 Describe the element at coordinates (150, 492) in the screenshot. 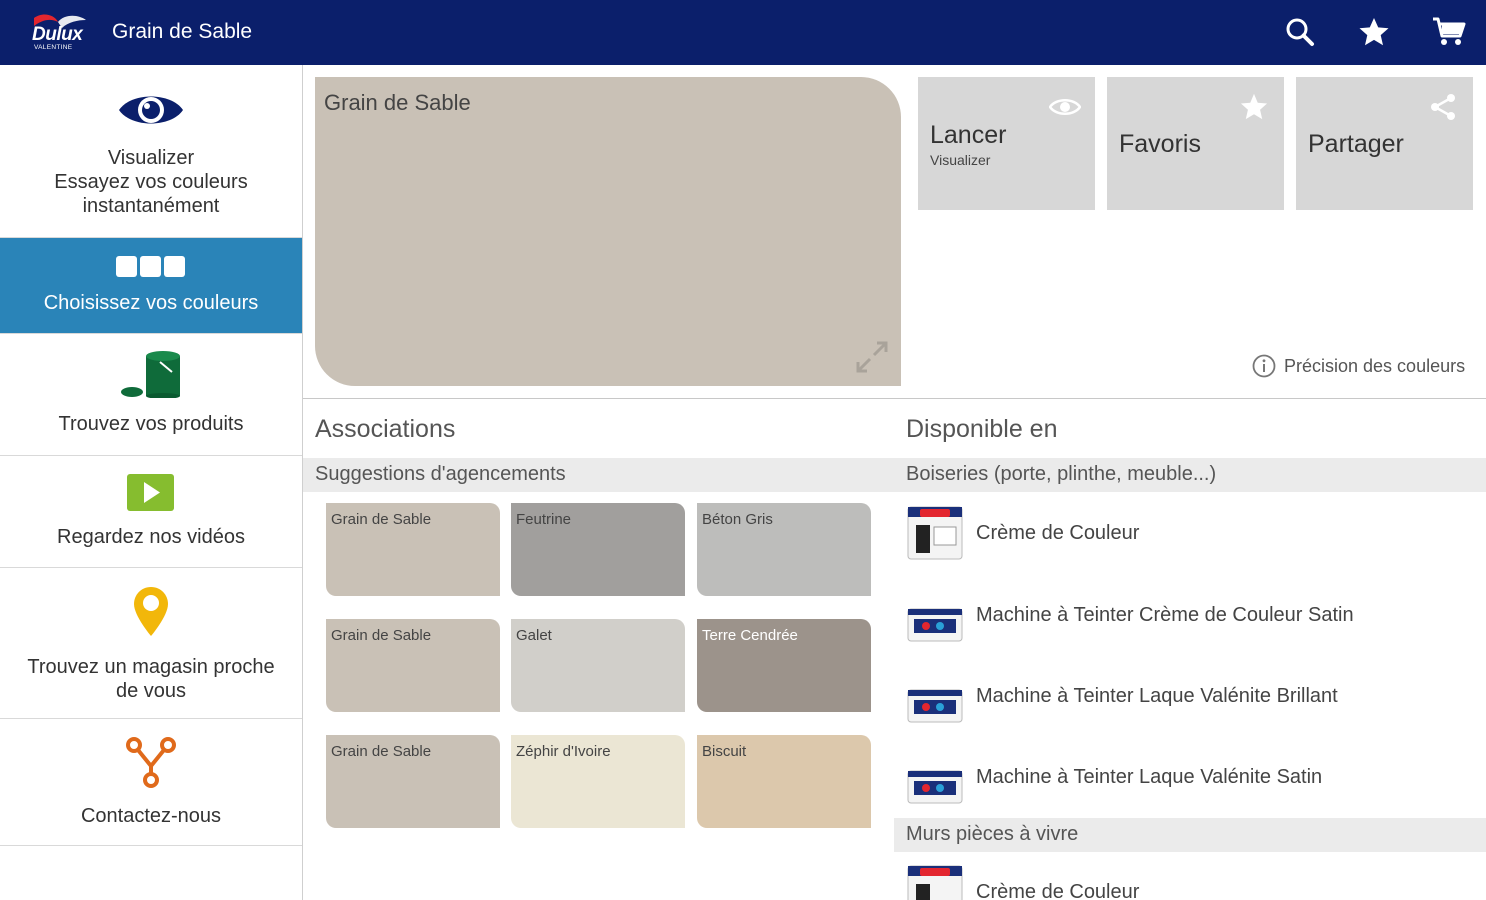

I see `play-icon` at that location.